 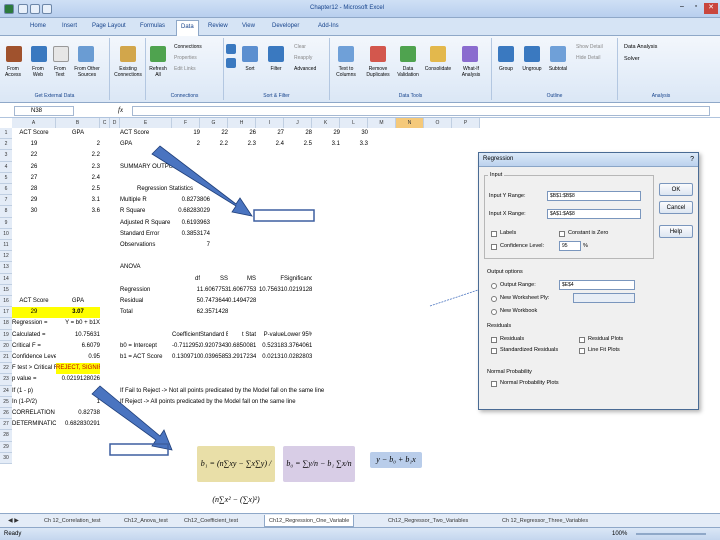 What do you see at coordinates (128, 54) in the screenshot?
I see `existing-connections-icon` at bounding box center [128, 54].